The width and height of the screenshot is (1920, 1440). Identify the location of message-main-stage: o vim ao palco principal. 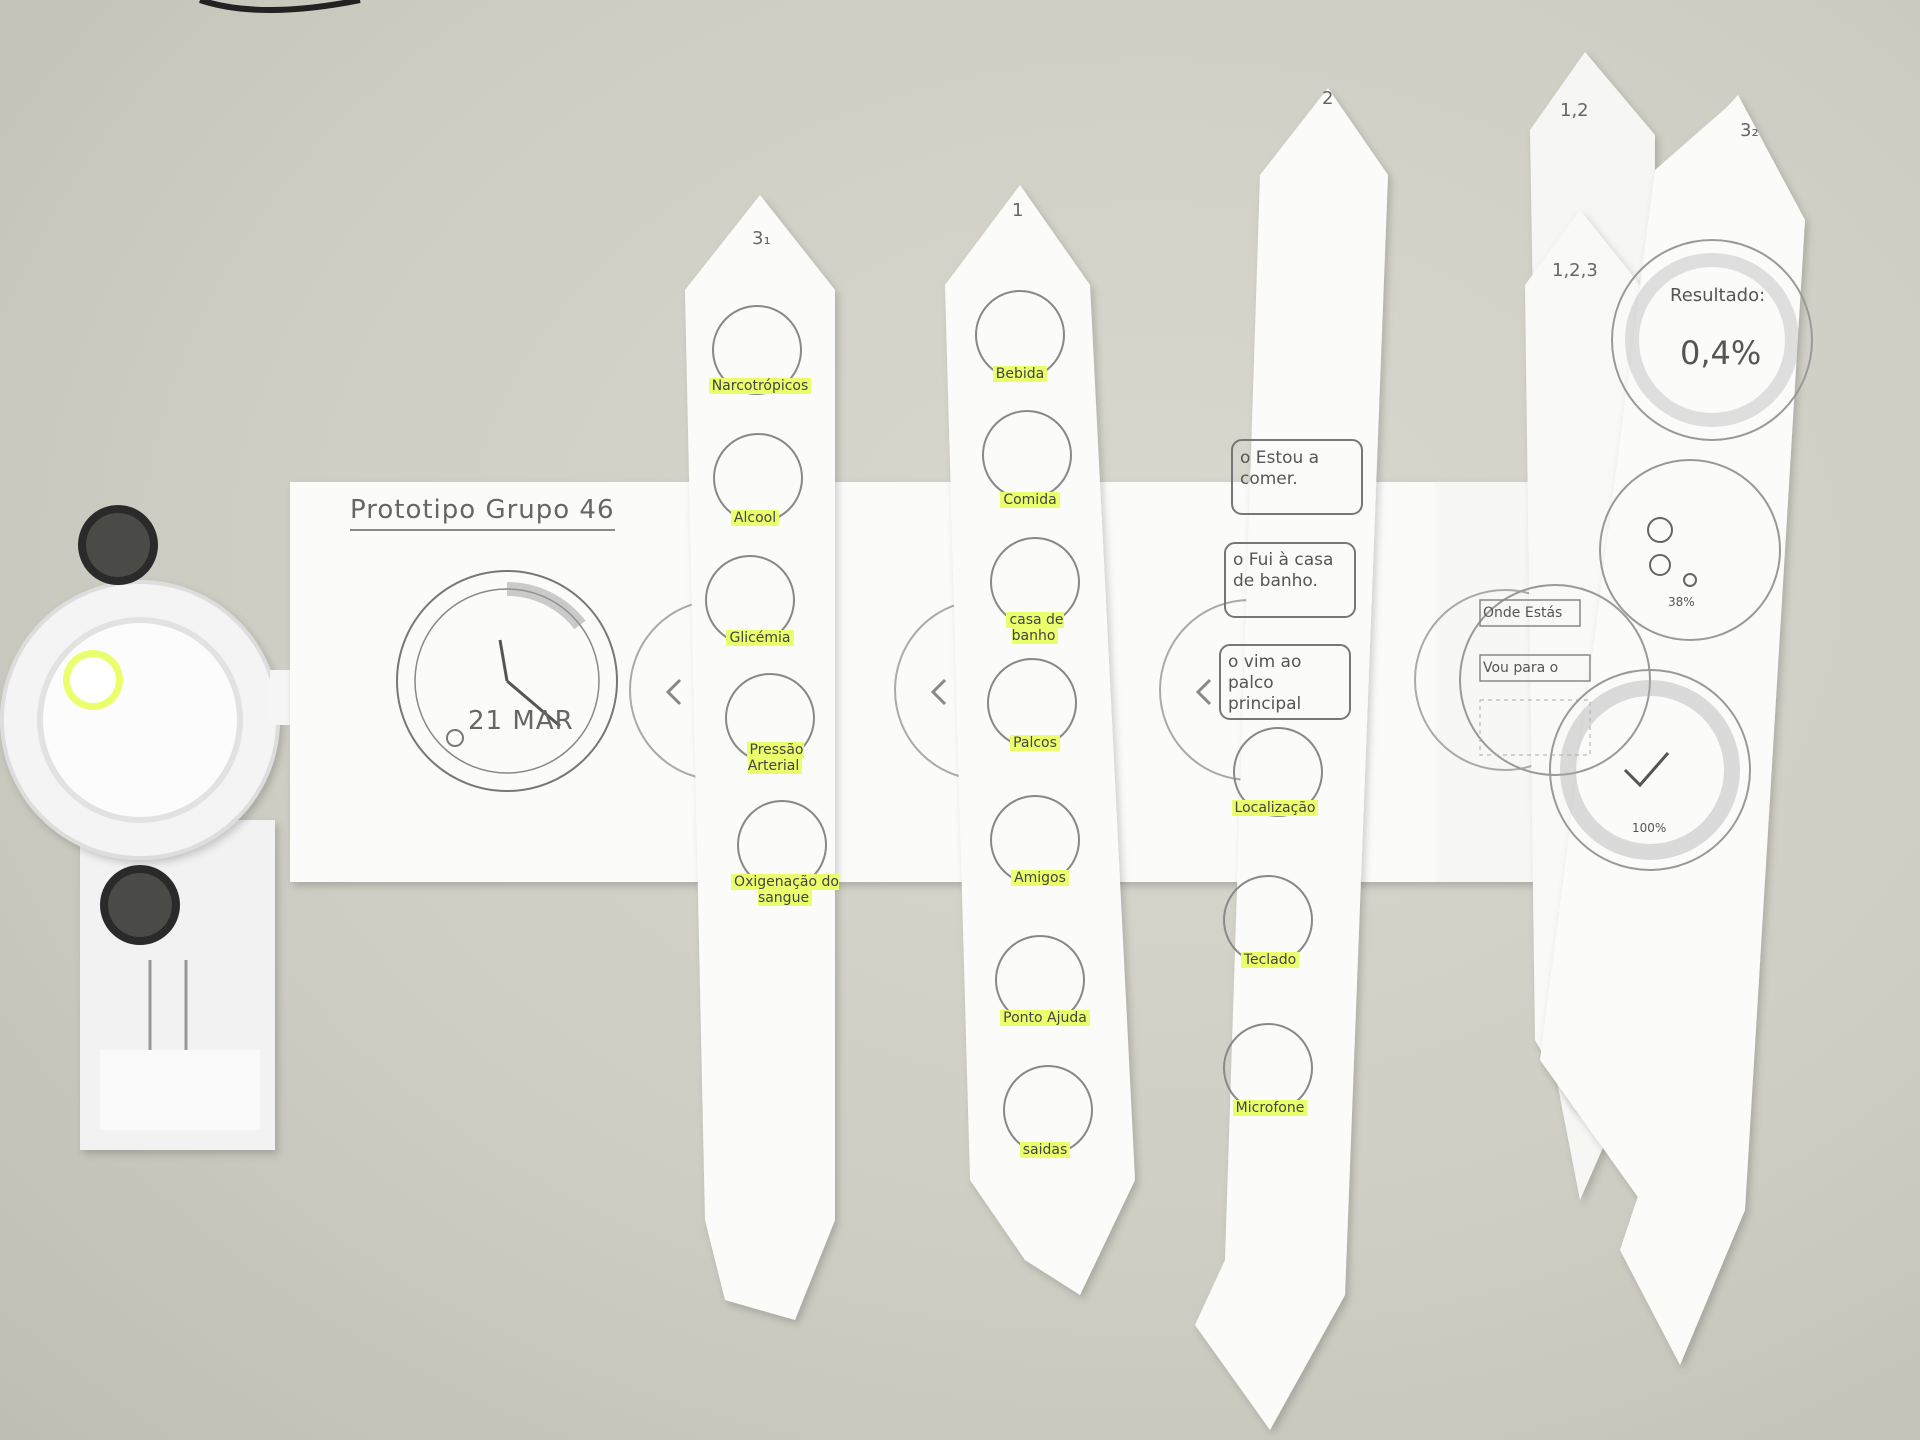
(1265, 683).